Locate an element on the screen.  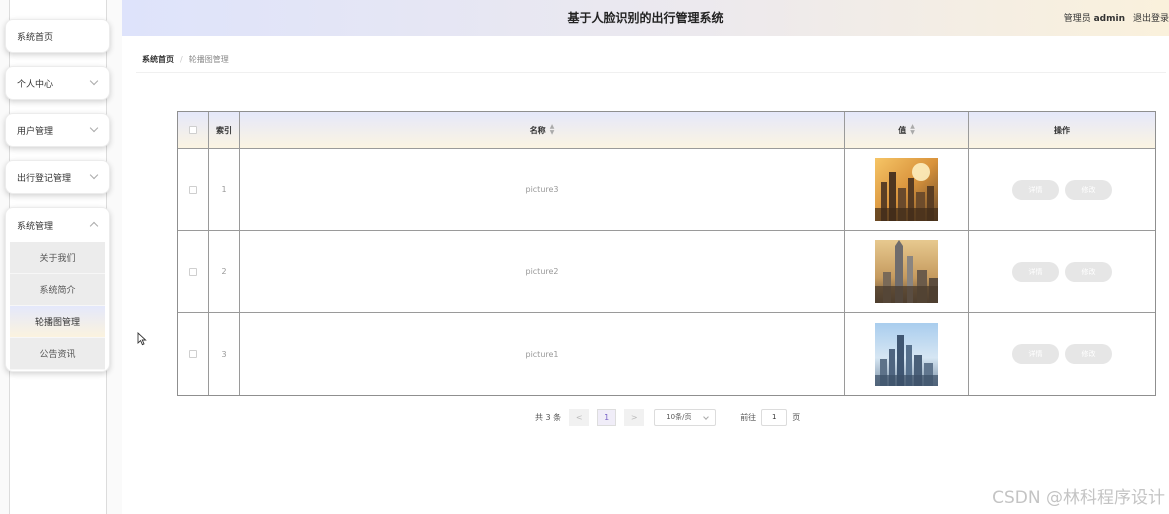
sidebar-item-label: 个人中心 is located at coordinates (35, 84).